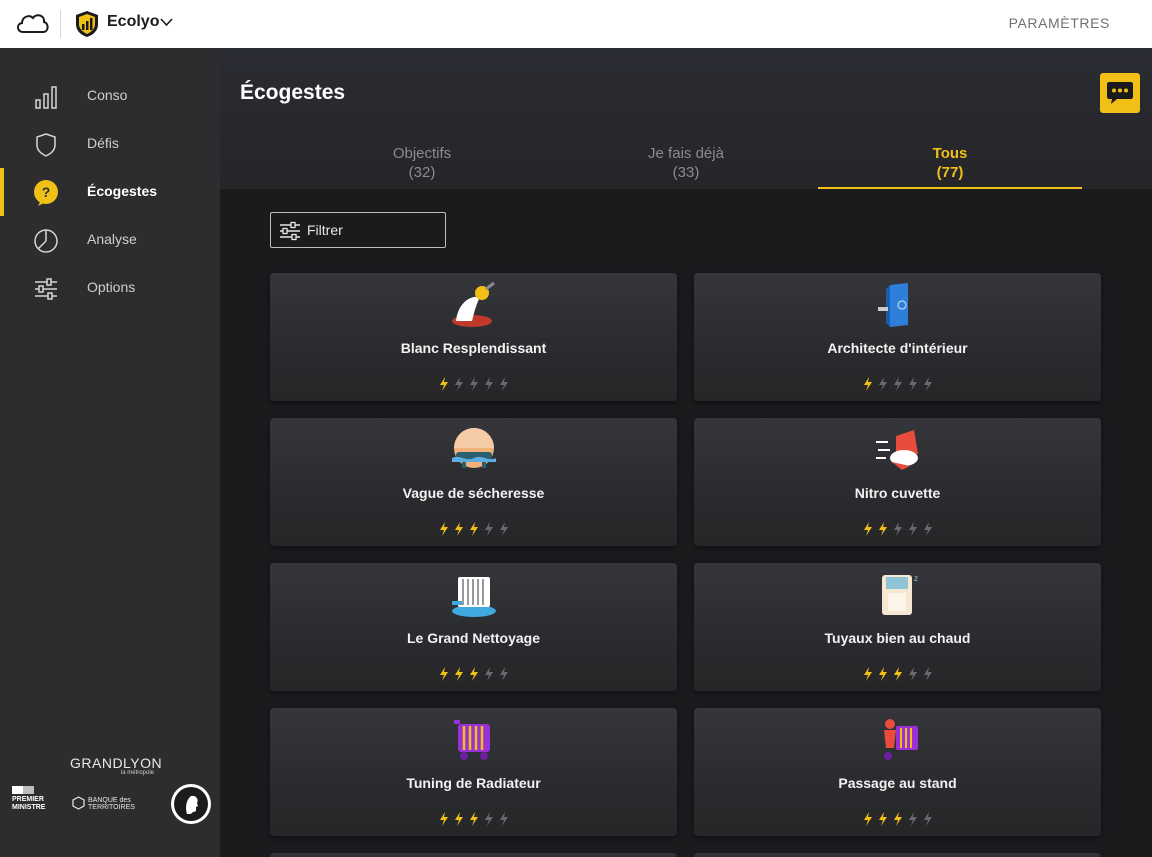  Describe the element at coordinates (358, 230) in the screenshot. I see `filter-button: Filtrer` at that location.